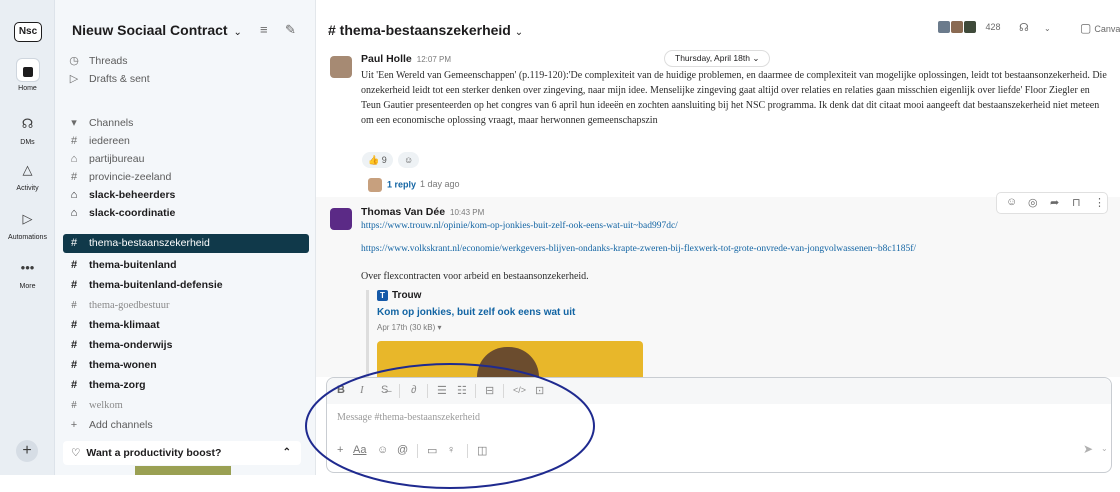  Describe the element at coordinates (132, 213) in the screenshot. I see `channel-label: slack-coordinatie` at that location.